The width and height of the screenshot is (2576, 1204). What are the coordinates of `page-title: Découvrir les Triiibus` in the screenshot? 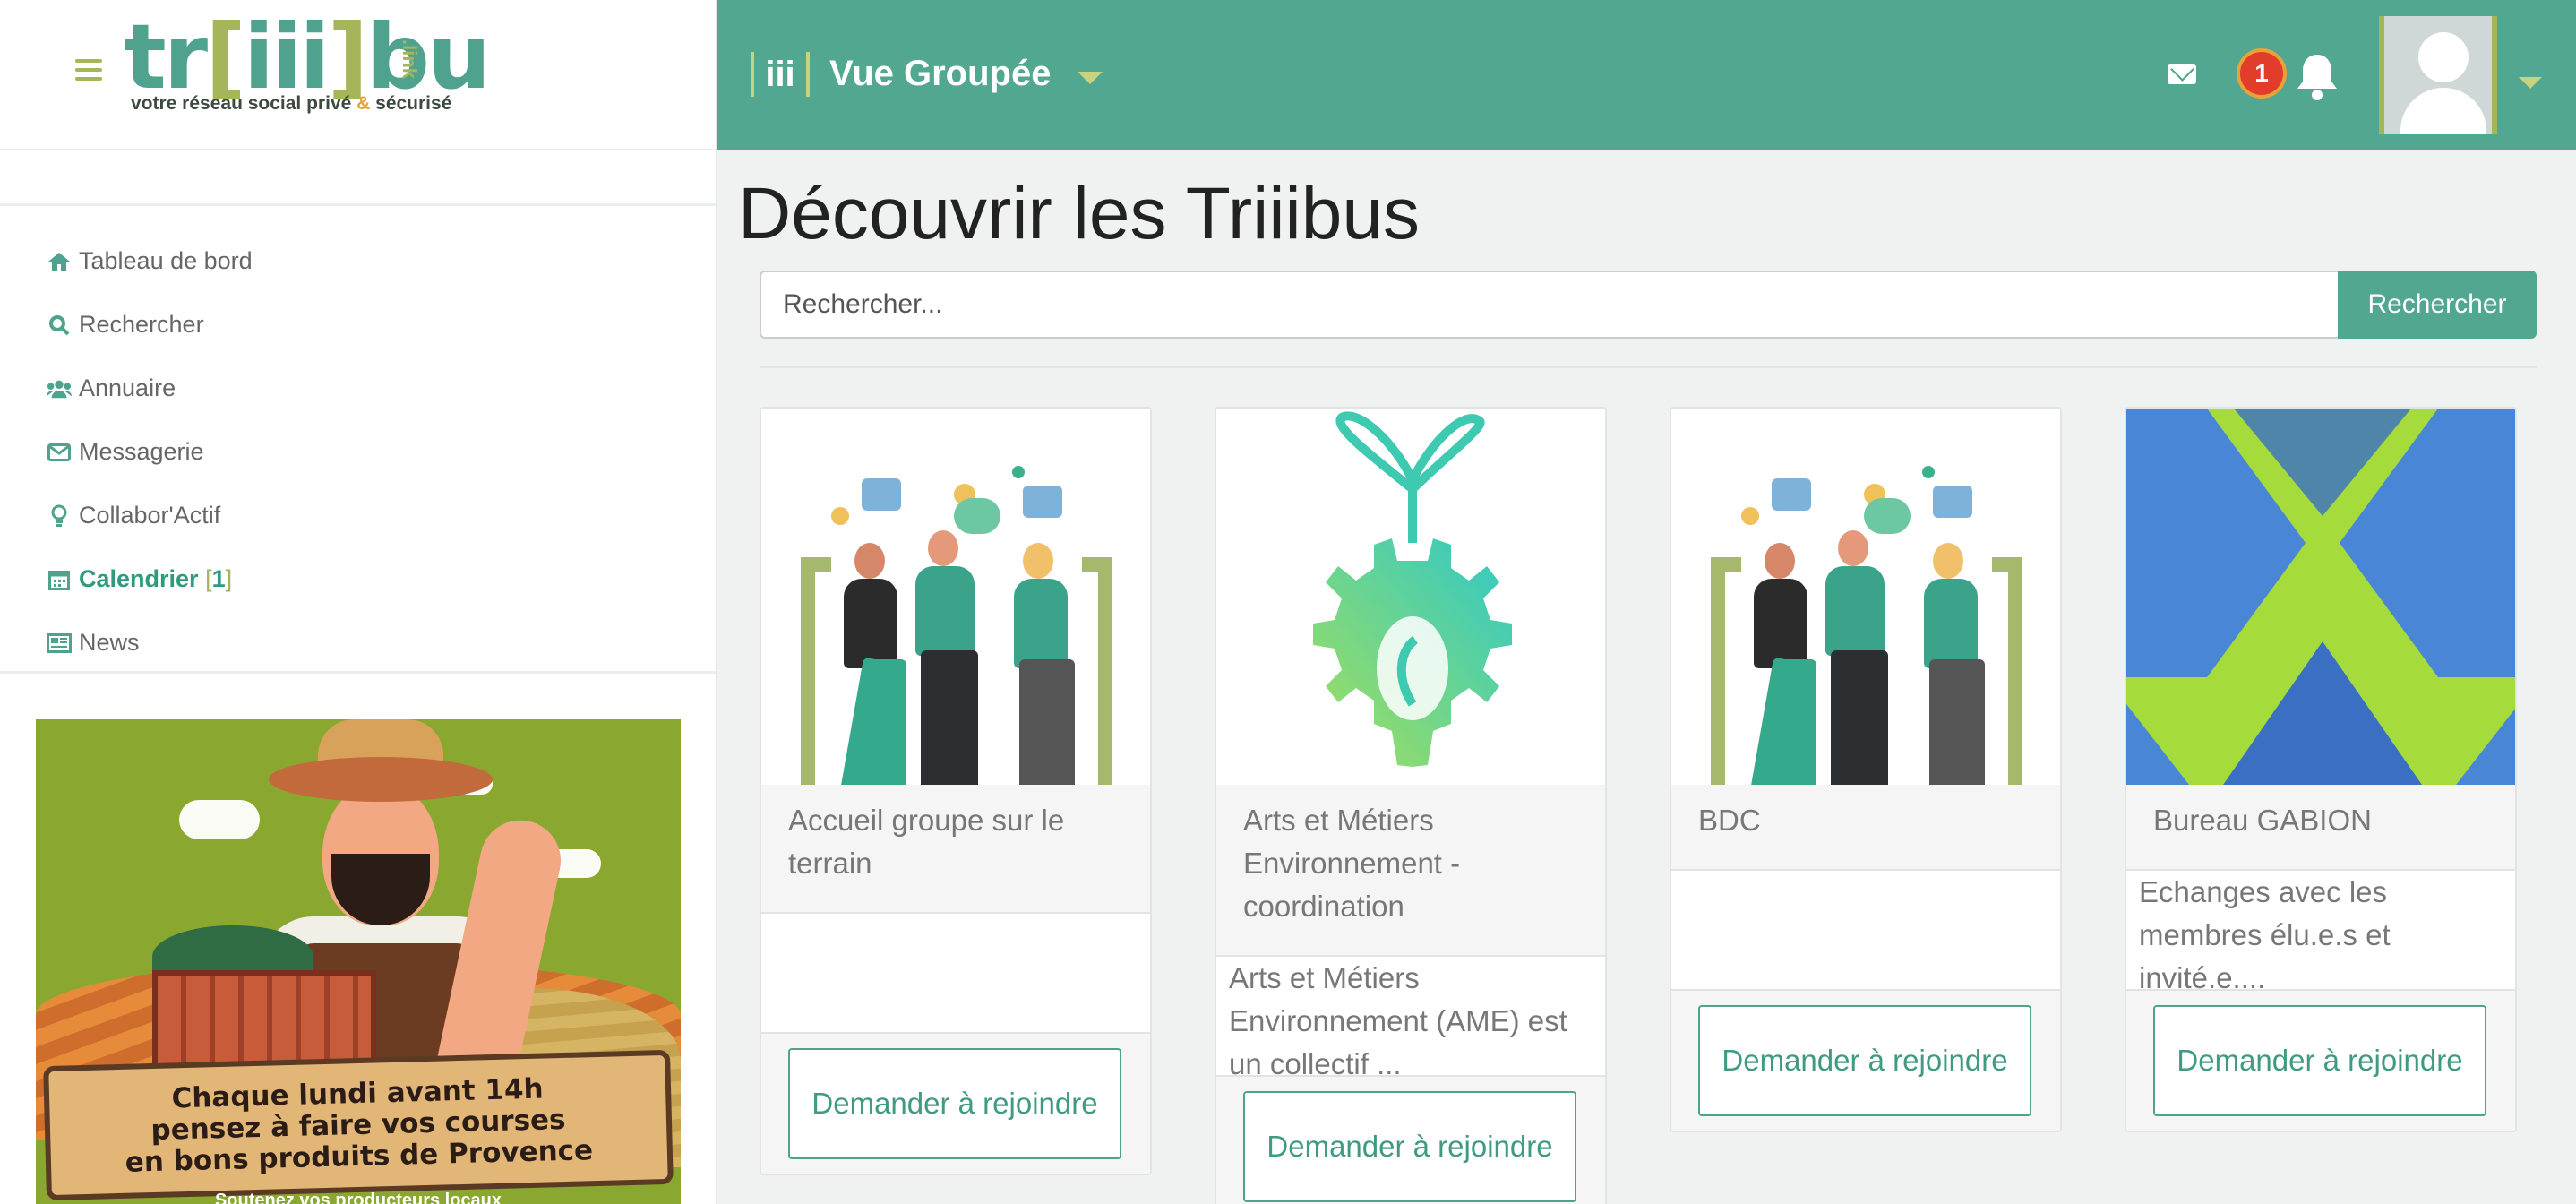 It's located at (1079, 213).